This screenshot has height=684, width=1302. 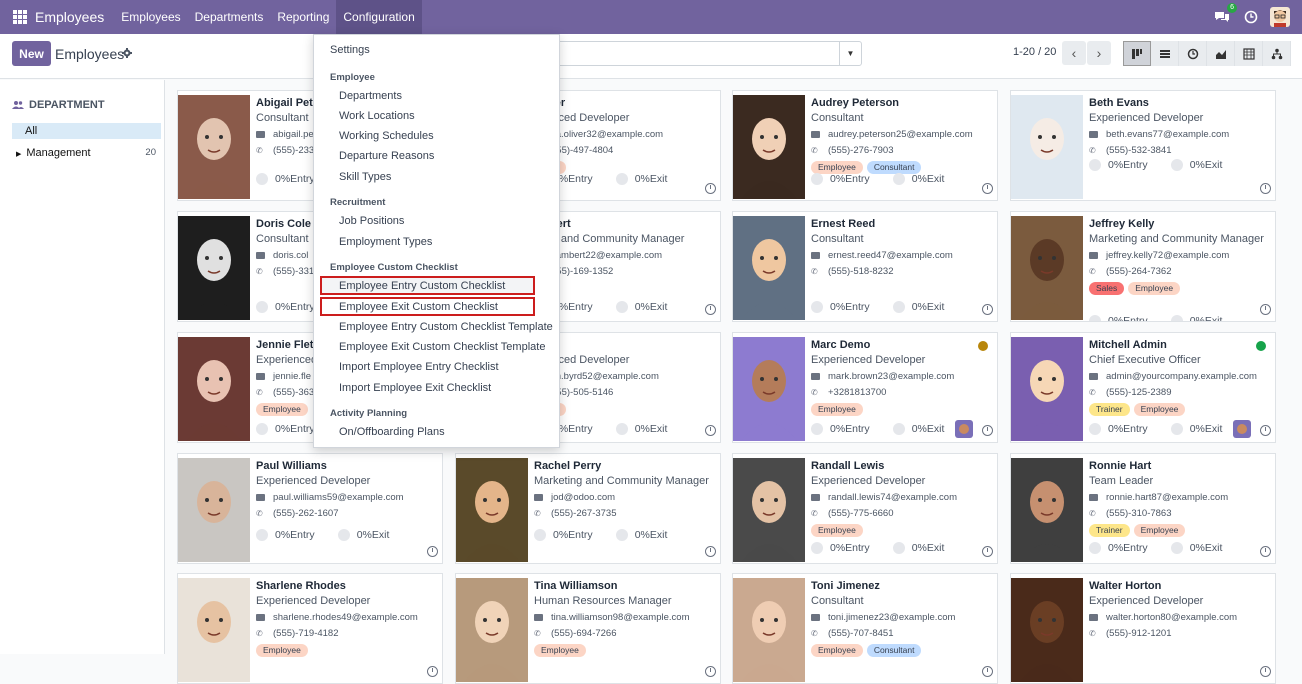 I want to click on menu-item-exit-custom-checklist: Employee Exit Custom Checklist, so click(x=418, y=307).